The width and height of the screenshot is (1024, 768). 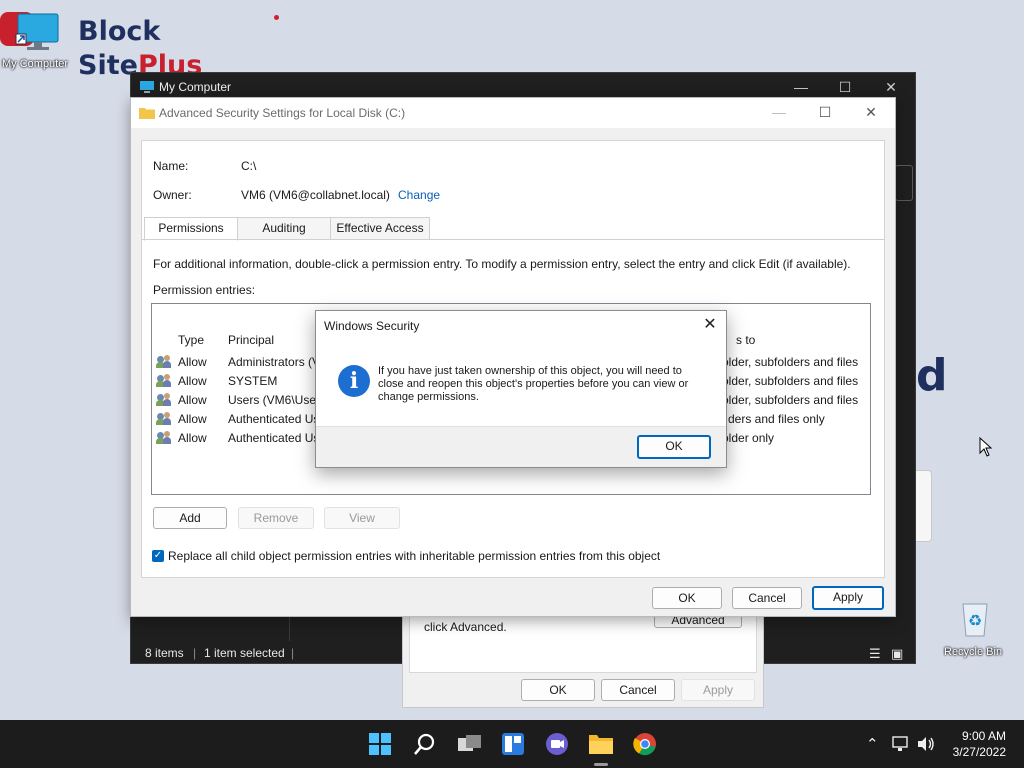 I want to click on entry-principal: Users (VM6\User, so click(x=274, y=400).